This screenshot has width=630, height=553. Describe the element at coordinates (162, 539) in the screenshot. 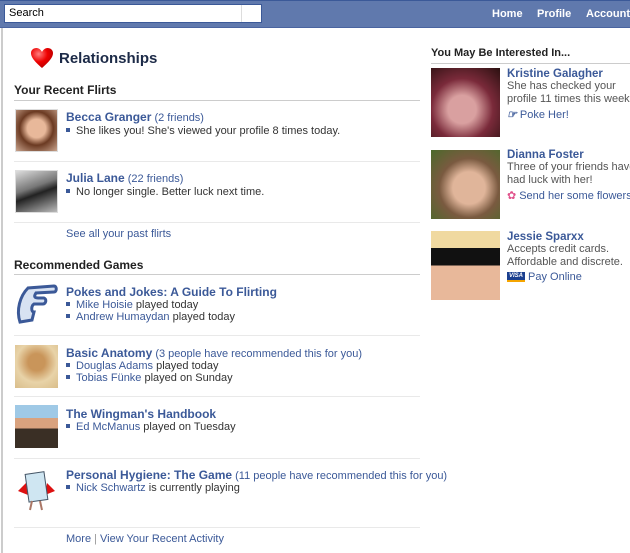

I see `recent-activity-link: View Your Recent Activity` at that location.